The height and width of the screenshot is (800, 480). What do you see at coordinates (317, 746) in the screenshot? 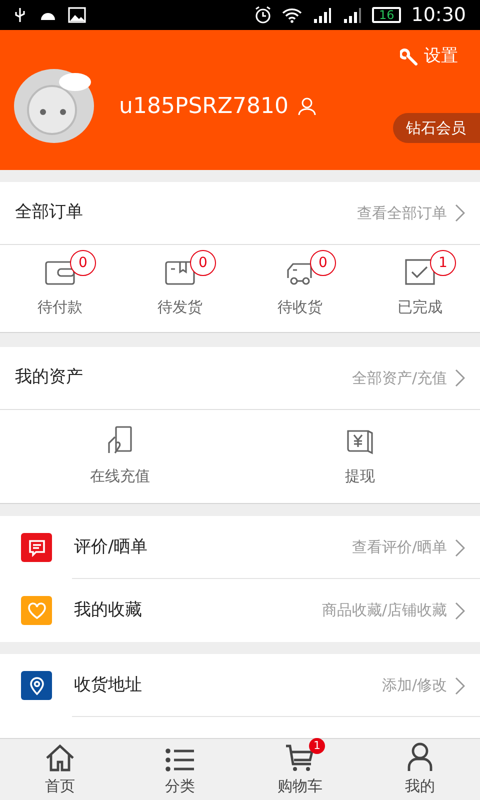
I see `cart-badge: 1` at bounding box center [317, 746].